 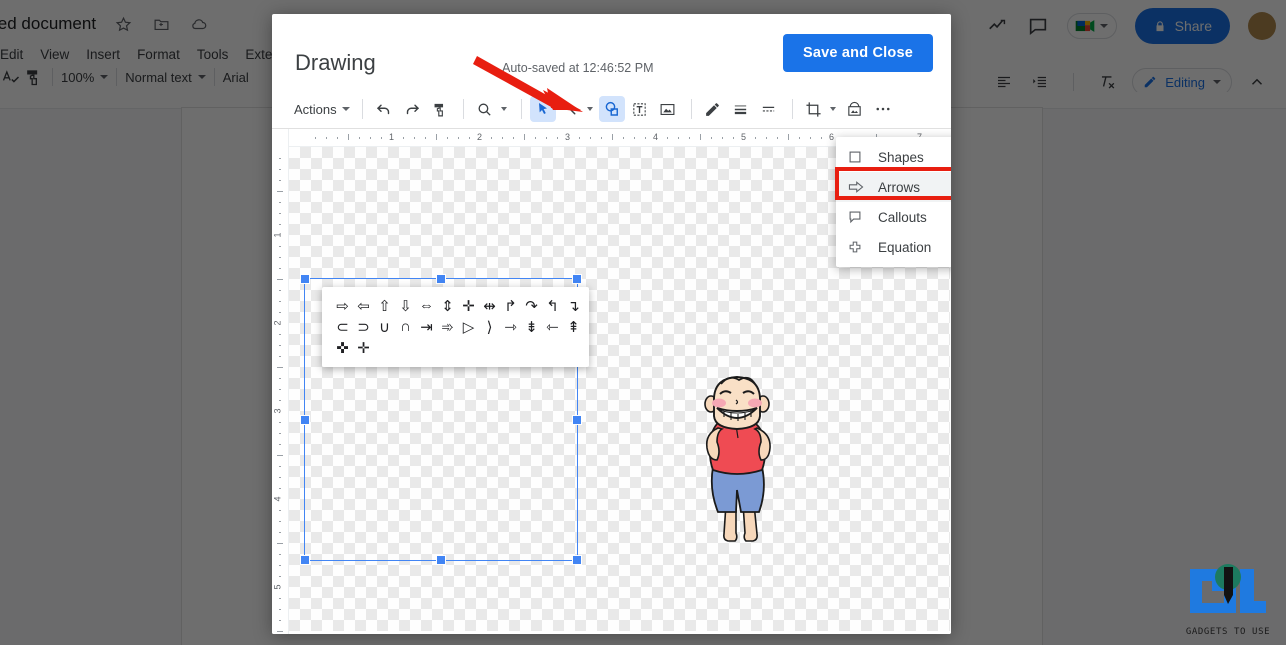 I want to click on arrow-up-callout-shape-icon: ⇞, so click(x=573, y=326).